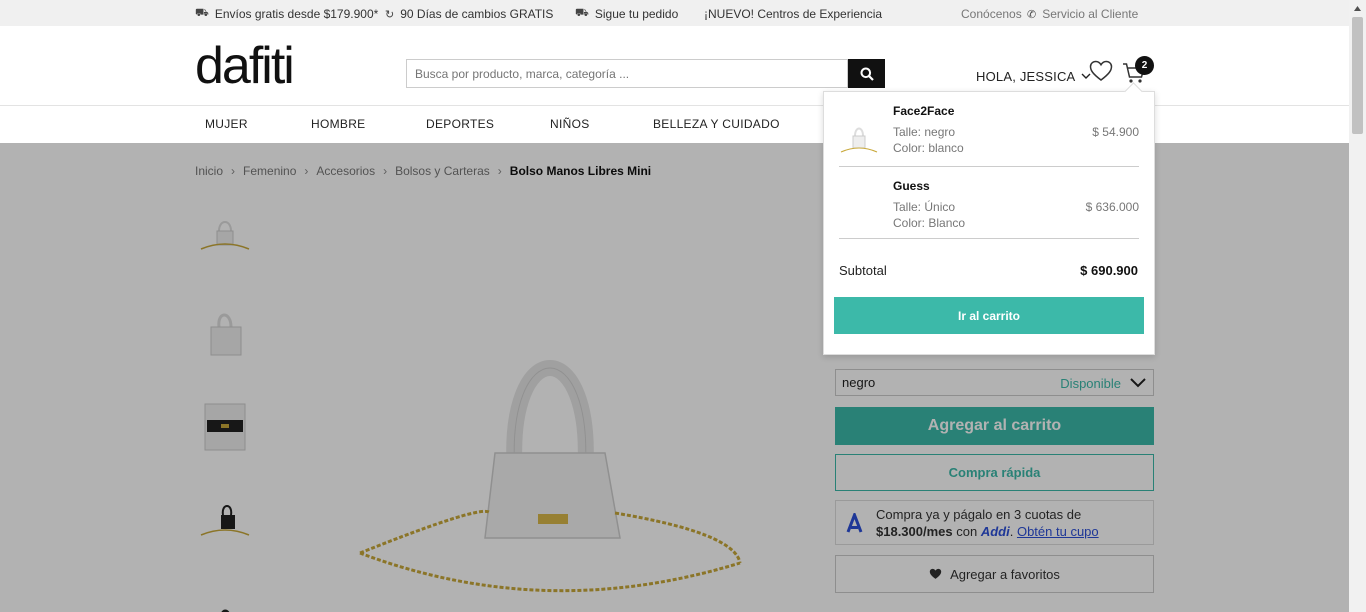  What do you see at coordinates (929, 223) in the screenshot?
I see `cart-item-color: Color: Blanco` at bounding box center [929, 223].